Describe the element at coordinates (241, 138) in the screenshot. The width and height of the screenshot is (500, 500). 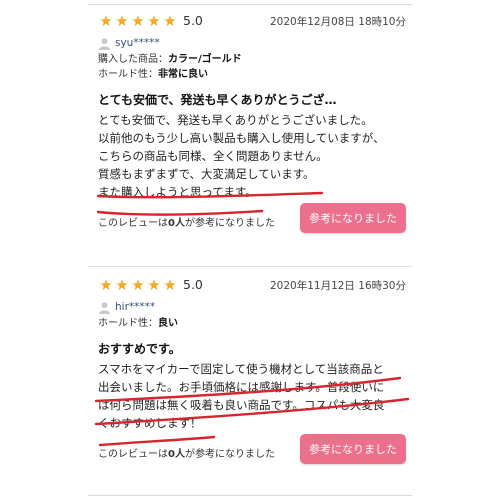
I see `review-line: 以前他のもう少し高い製品も購入し使用していますが、` at that location.